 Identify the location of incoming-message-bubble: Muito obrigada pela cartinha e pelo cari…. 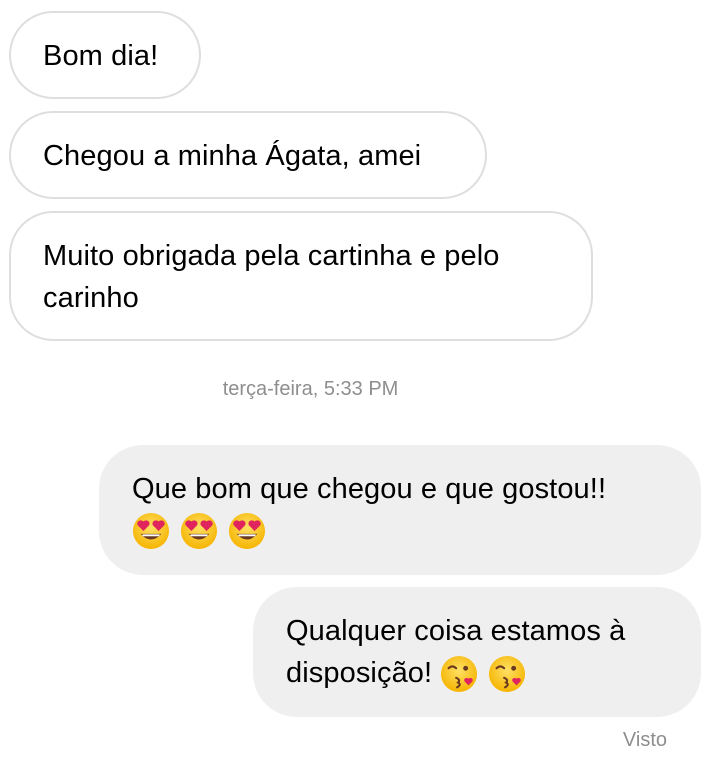
(301, 276).